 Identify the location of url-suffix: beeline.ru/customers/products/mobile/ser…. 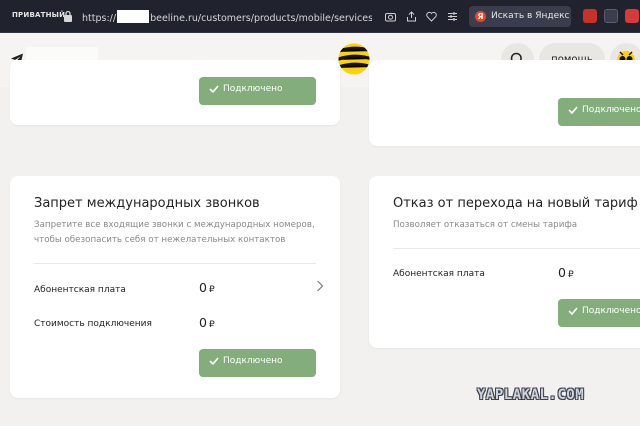
(261, 18).